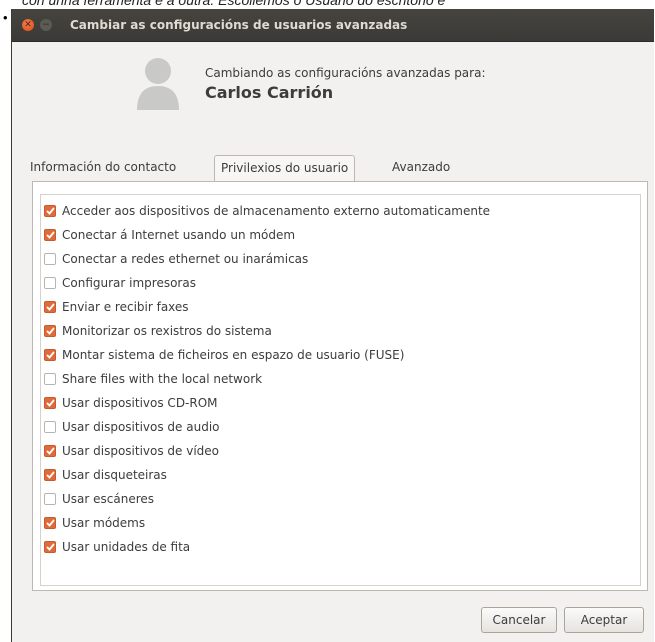  What do you see at coordinates (140, 403) in the screenshot?
I see `privilege-label: Usar dispositivos CD-ROM` at bounding box center [140, 403].